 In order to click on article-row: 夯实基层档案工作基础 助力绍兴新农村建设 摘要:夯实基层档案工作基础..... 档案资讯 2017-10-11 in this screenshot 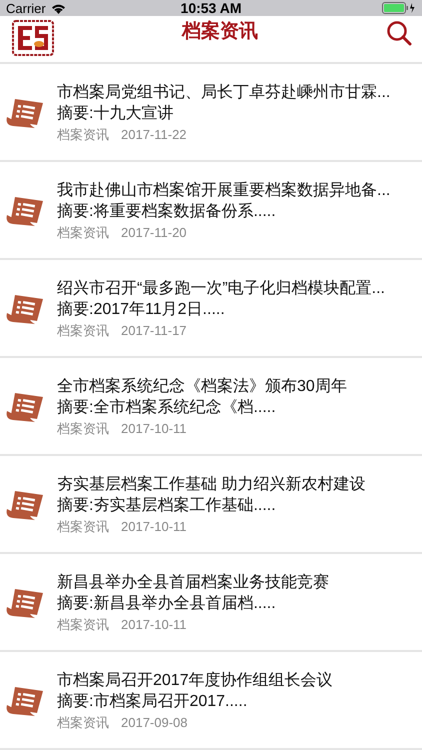, I will do `click(211, 505)`.